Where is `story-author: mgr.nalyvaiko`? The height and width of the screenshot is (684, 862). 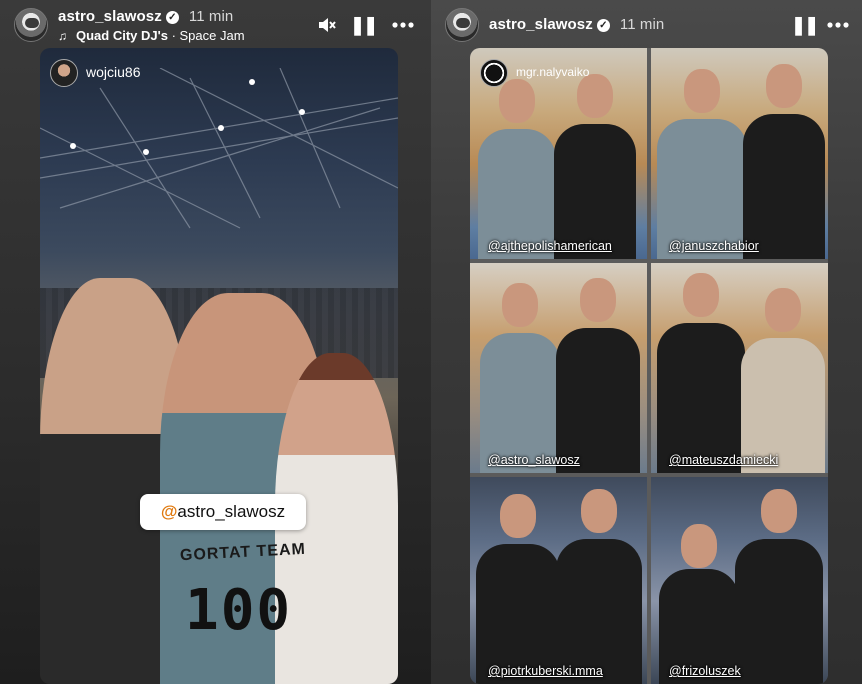 story-author: mgr.nalyvaiko is located at coordinates (534, 72).